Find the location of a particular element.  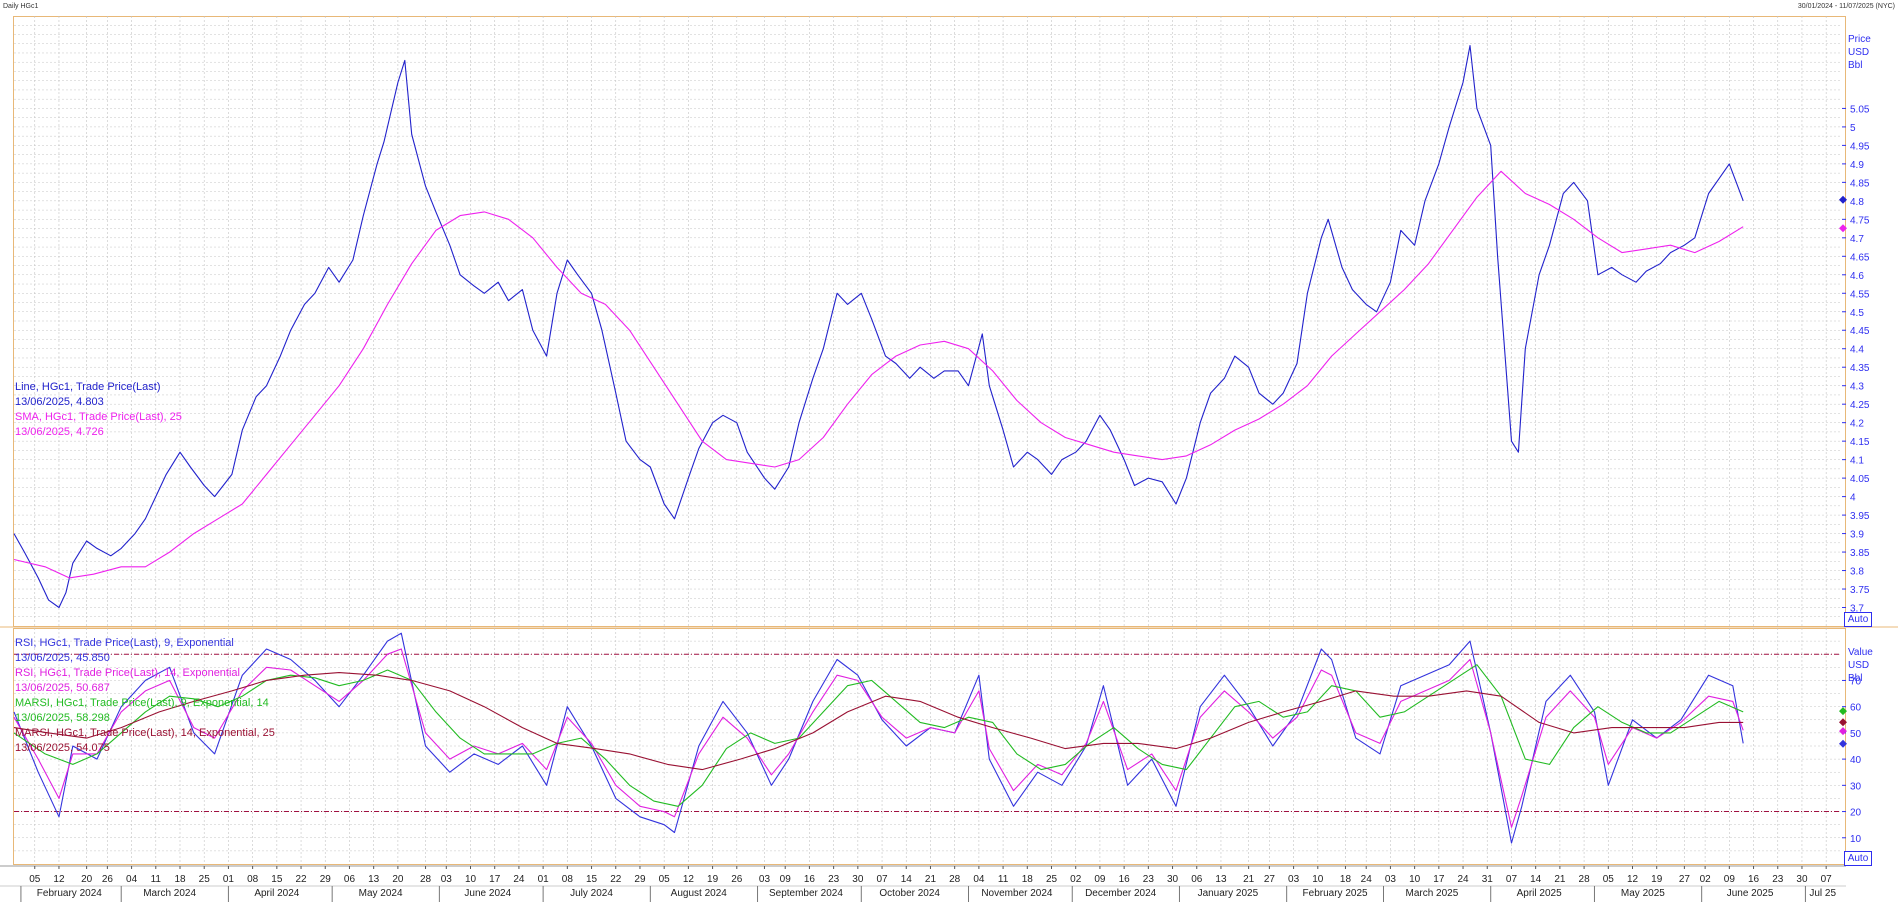

price-axis-label: 4.5 is located at coordinates (1857, 313).